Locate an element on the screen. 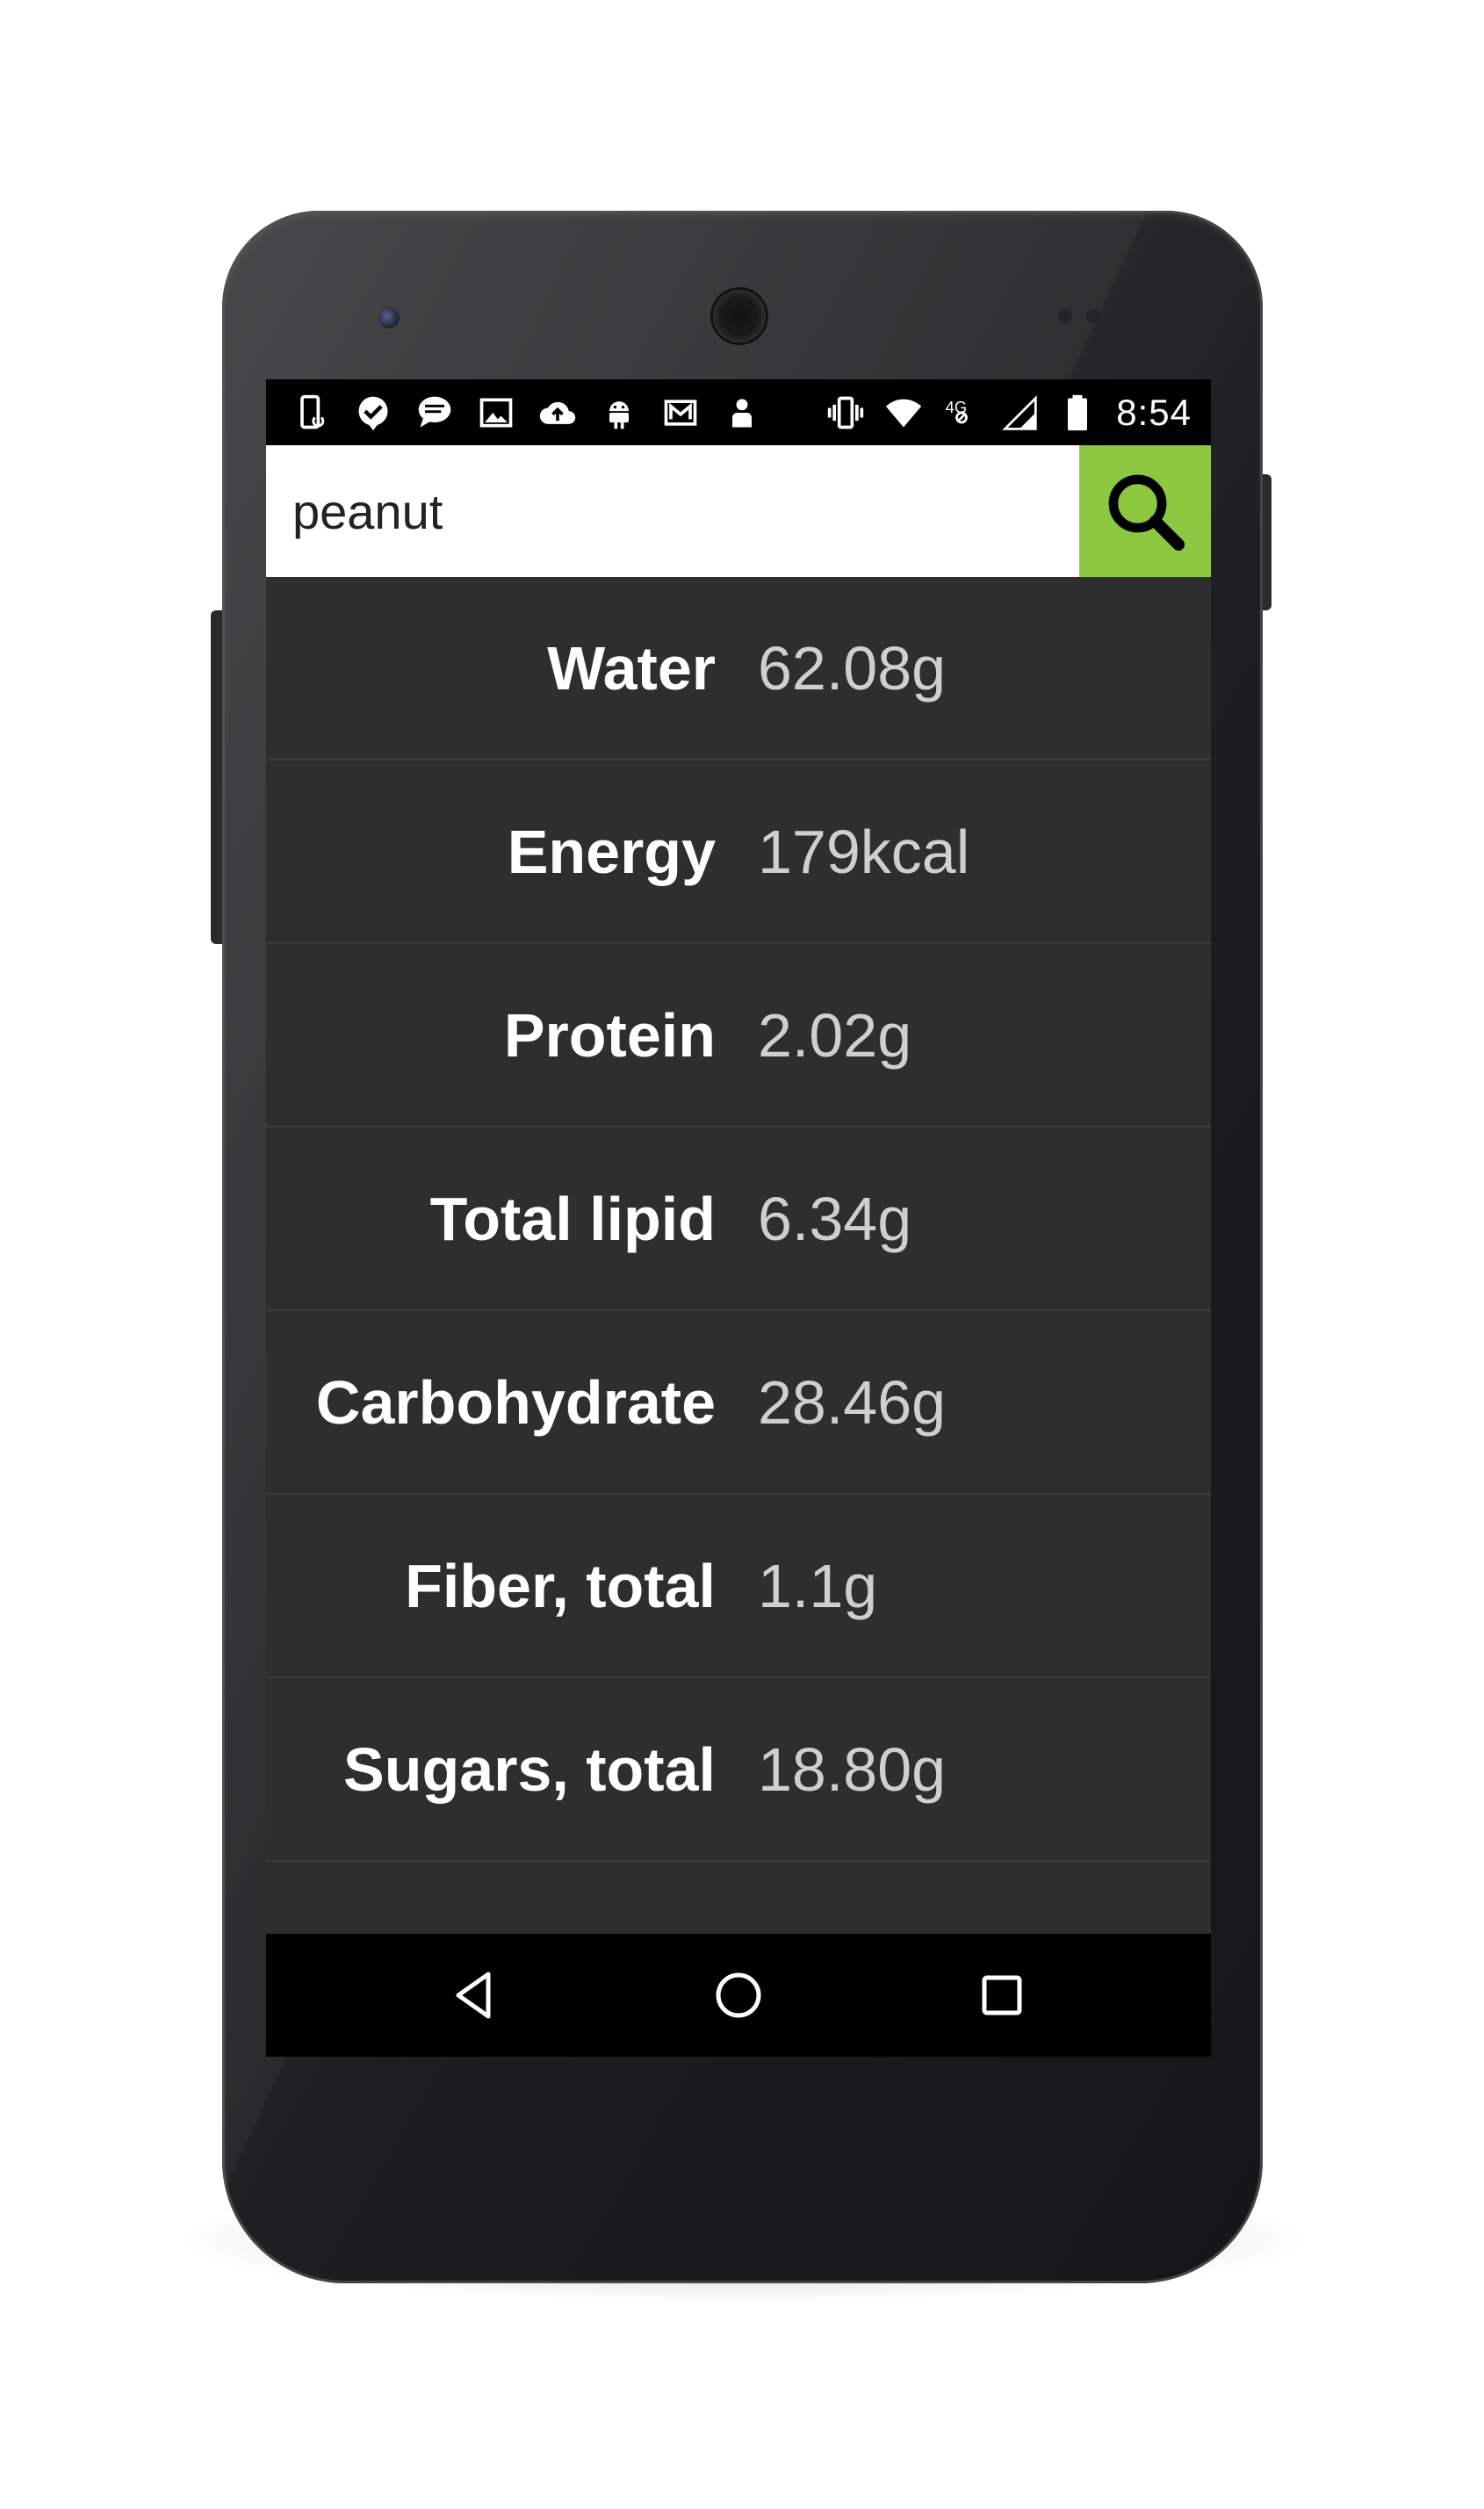  search-icon is located at coordinates (1146, 513).